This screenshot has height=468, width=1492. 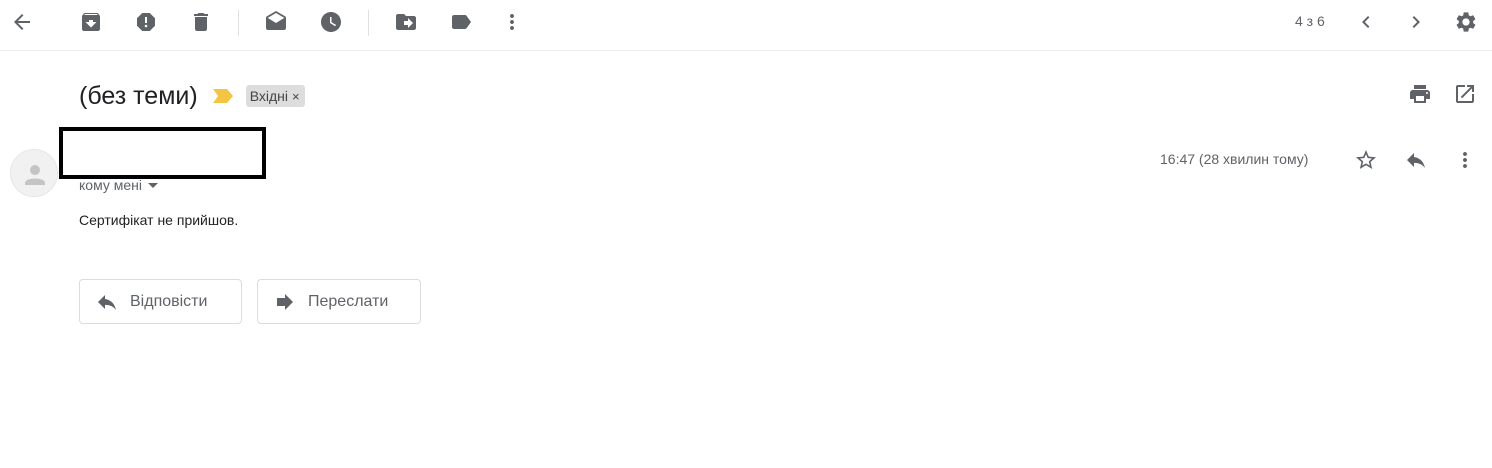 I want to click on snooze-icon, so click(x=331, y=22).